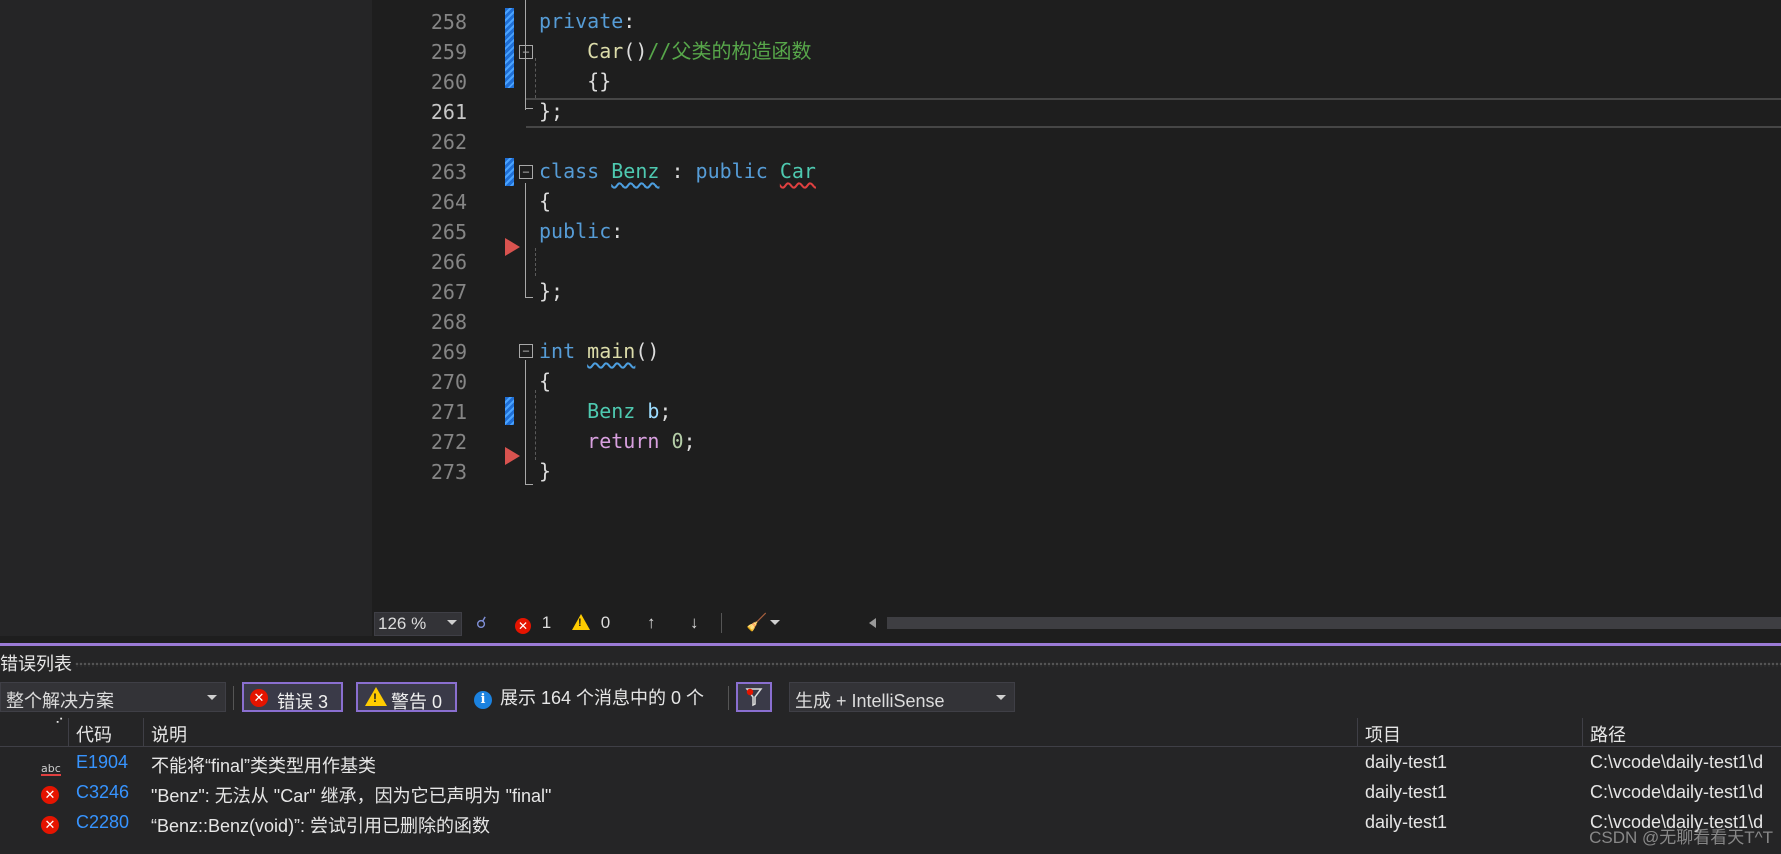  I want to click on panel-title: 错误列表, so click(36, 664).